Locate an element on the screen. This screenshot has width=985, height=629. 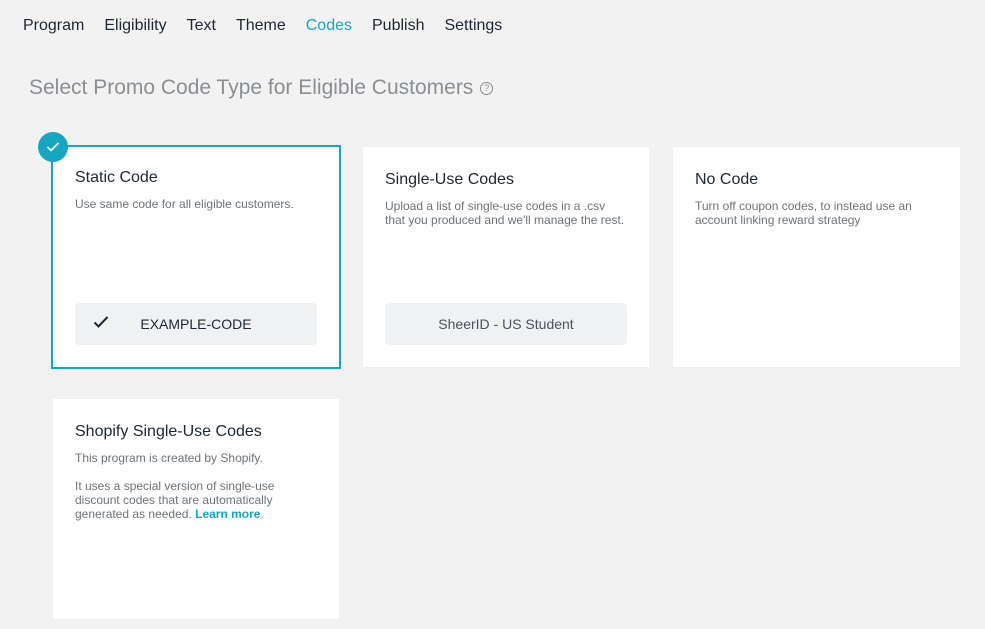
tab-publish: Publish is located at coordinates (398, 26).